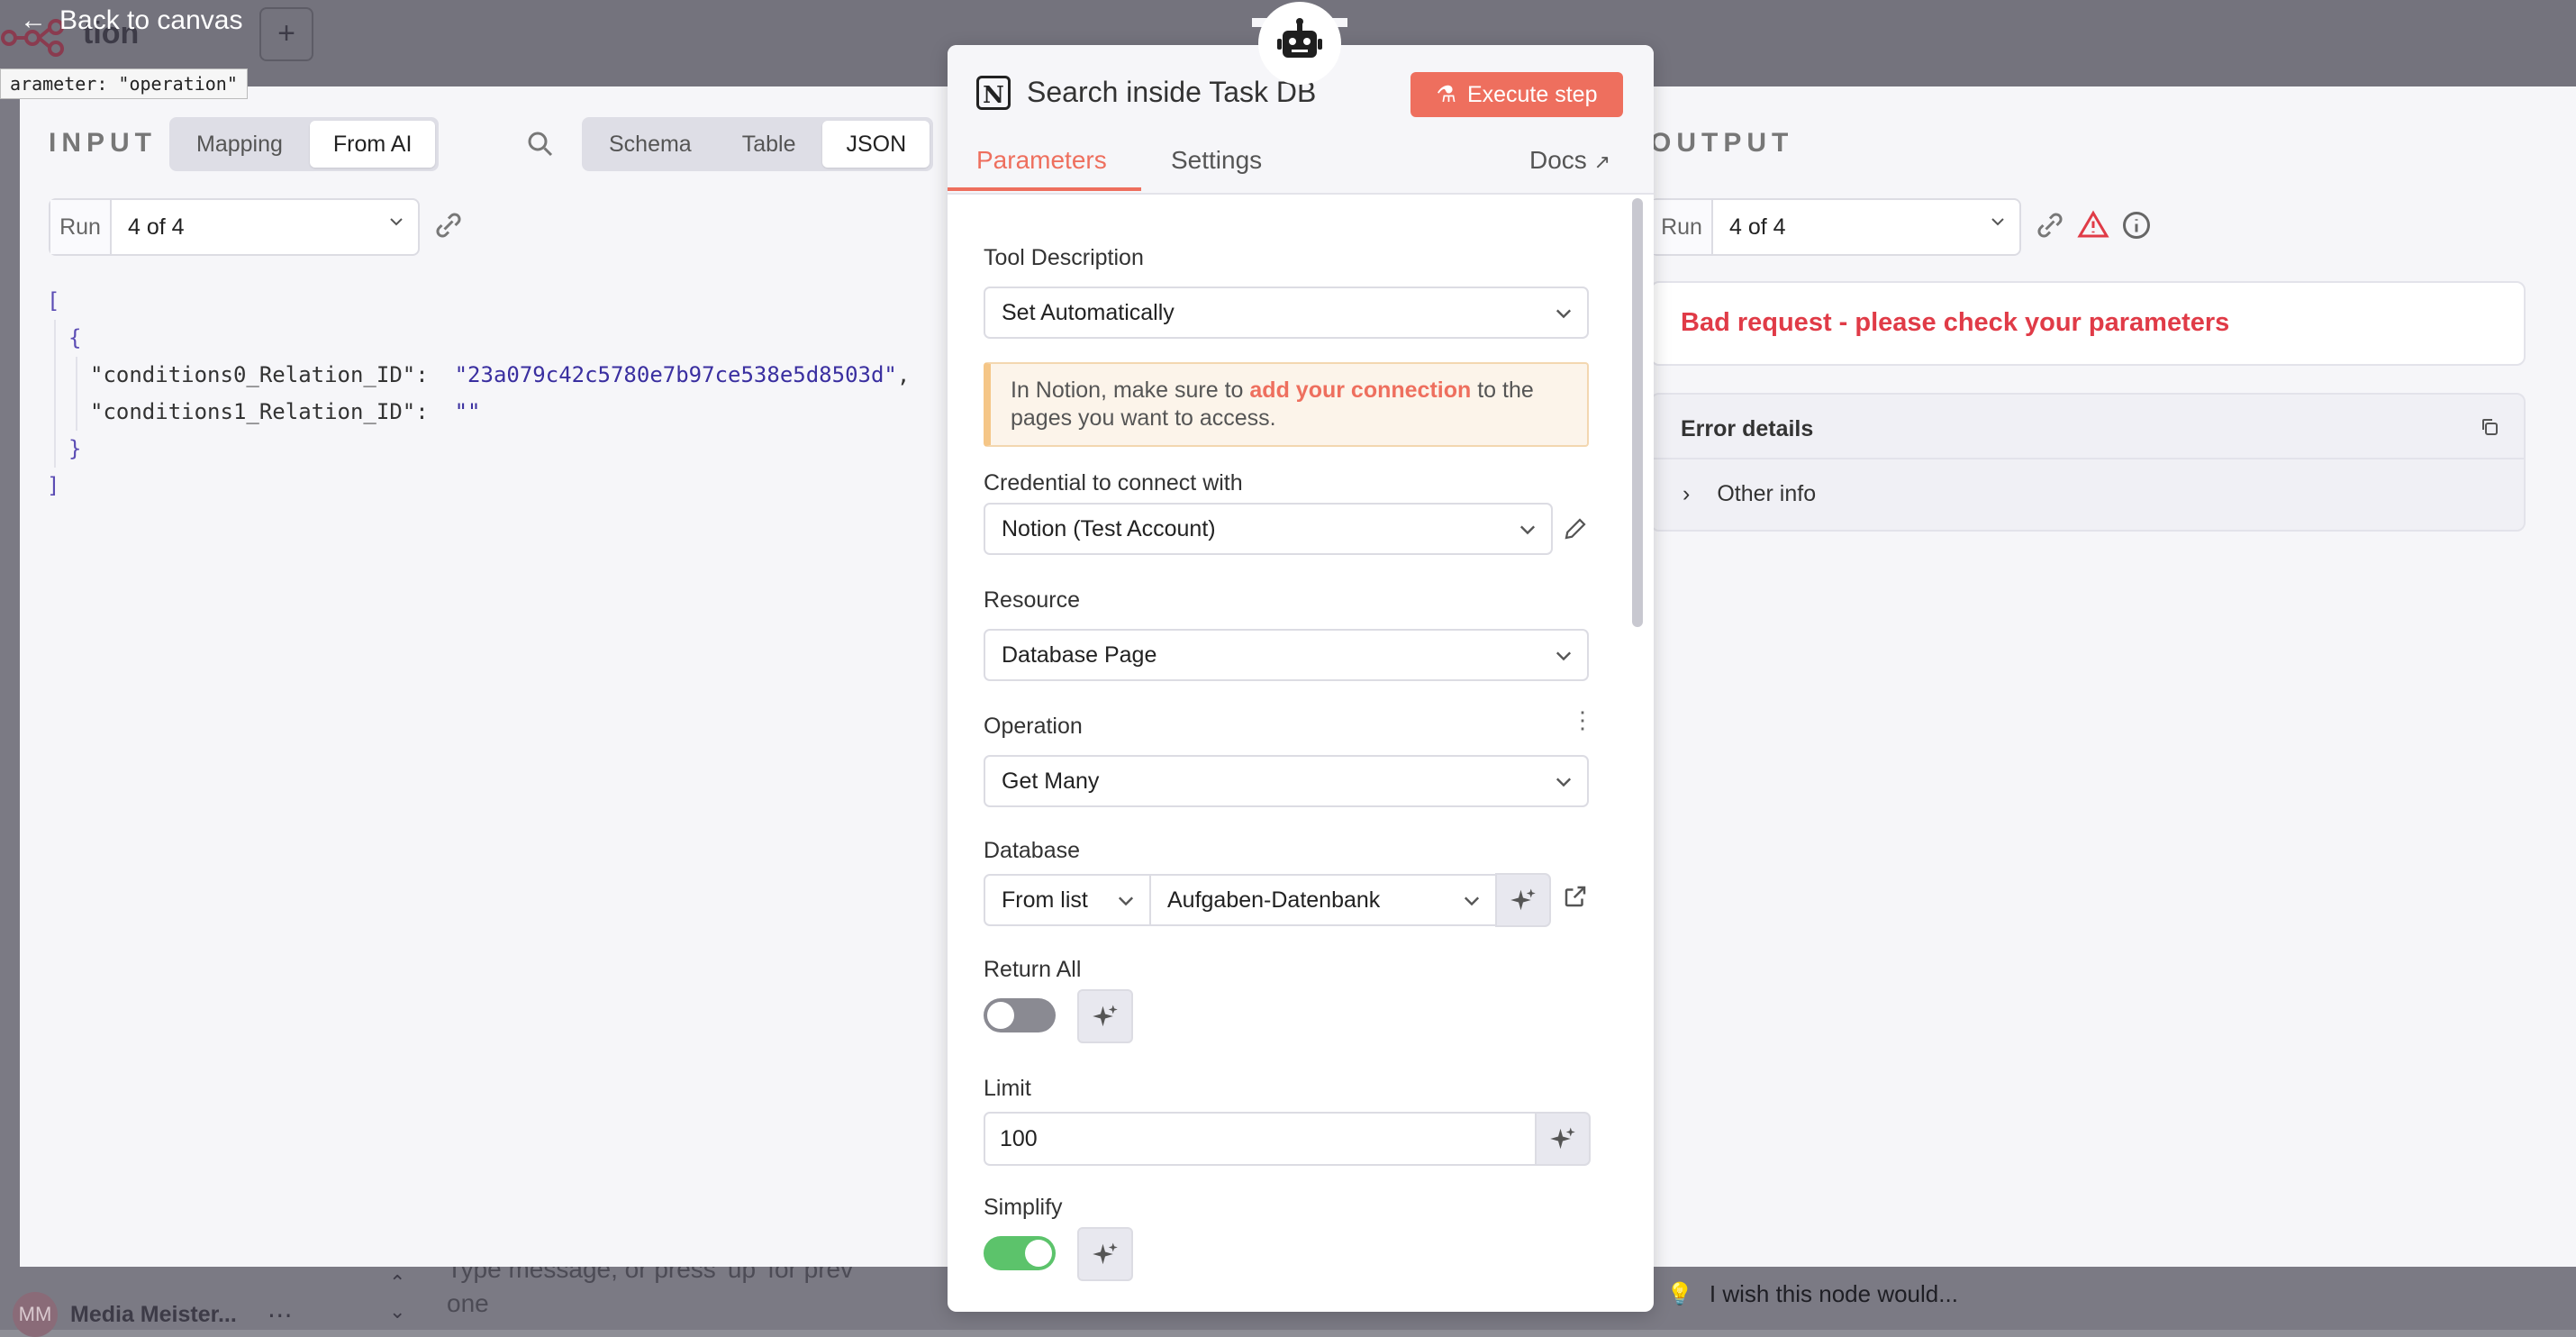  I want to click on resource-label: Resource, so click(1032, 600).